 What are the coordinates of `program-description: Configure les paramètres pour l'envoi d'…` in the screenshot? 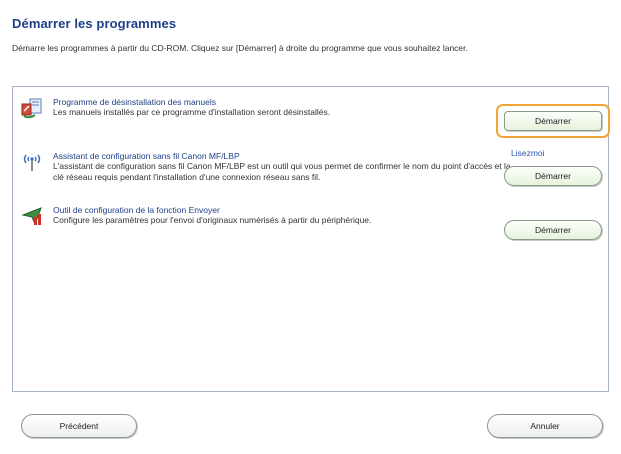 It's located at (212, 220).